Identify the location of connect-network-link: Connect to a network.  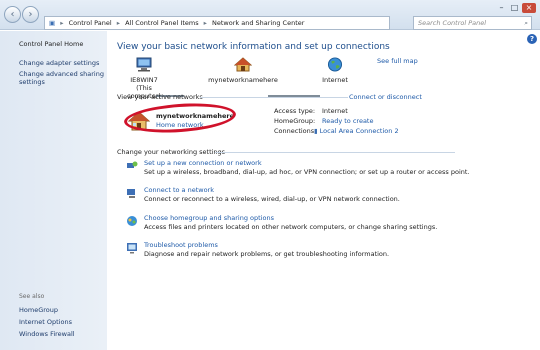
(179, 190).